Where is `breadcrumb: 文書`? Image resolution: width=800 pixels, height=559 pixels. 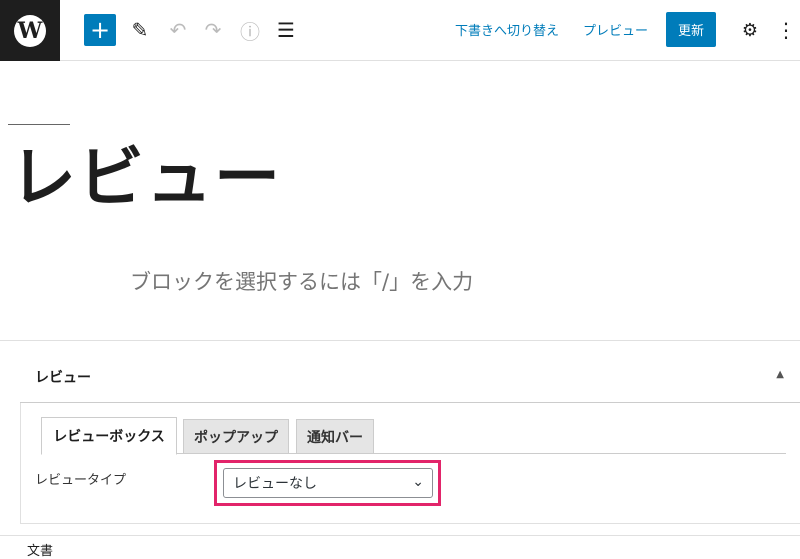
breadcrumb: 文書 is located at coordinates (40, 549).